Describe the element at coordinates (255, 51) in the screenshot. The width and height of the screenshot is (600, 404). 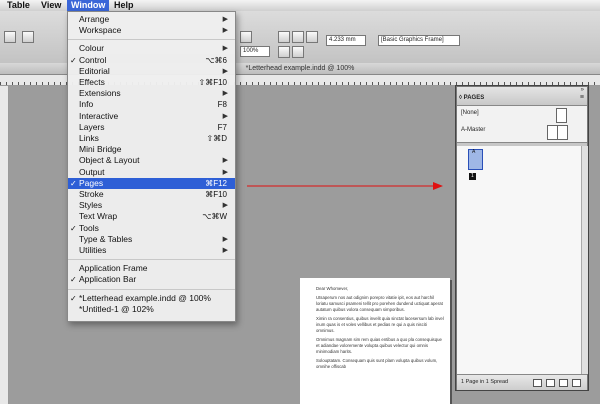
I see `zoom-field: 100%` at that location.